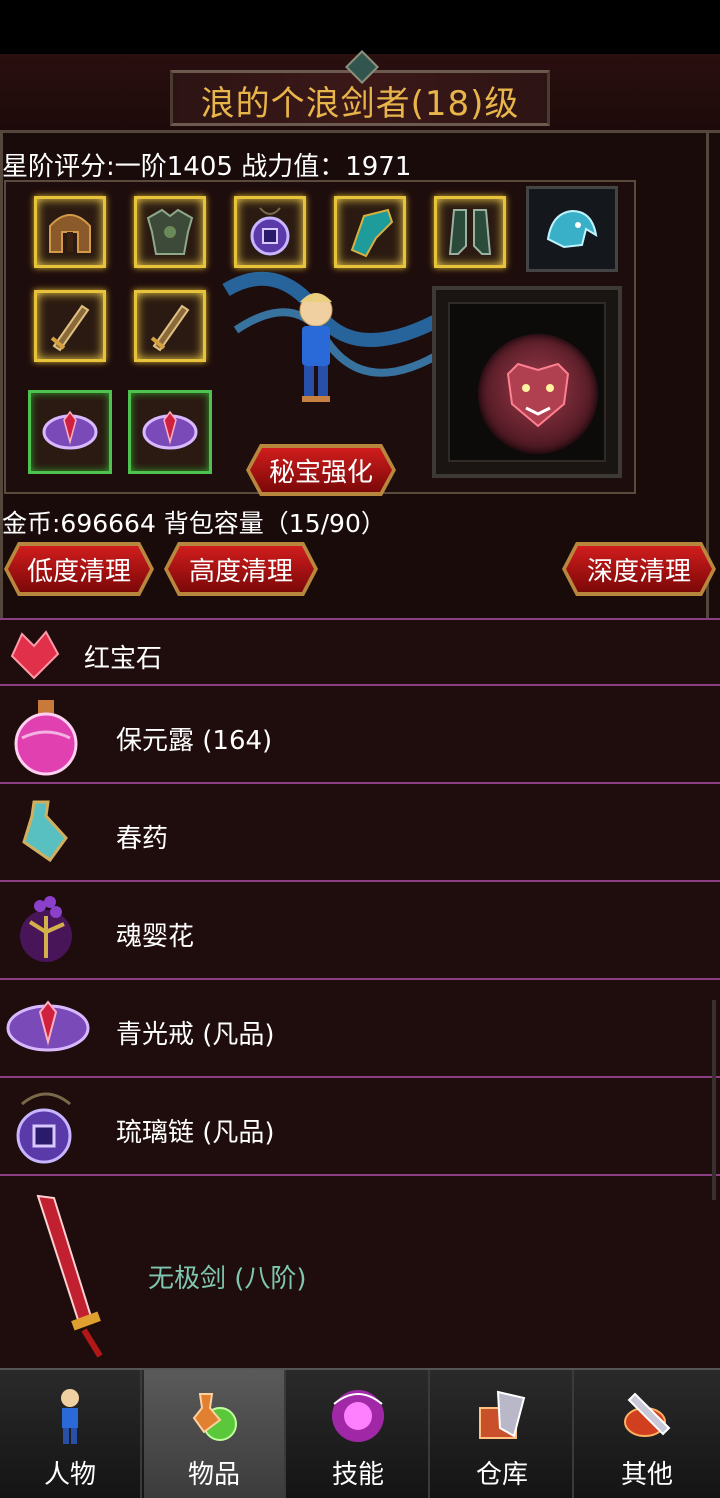  What do you see at coordinates (360, 931) in the screenshot?
I see `list-item: 魂婴花` at bounding box center [360, 931].